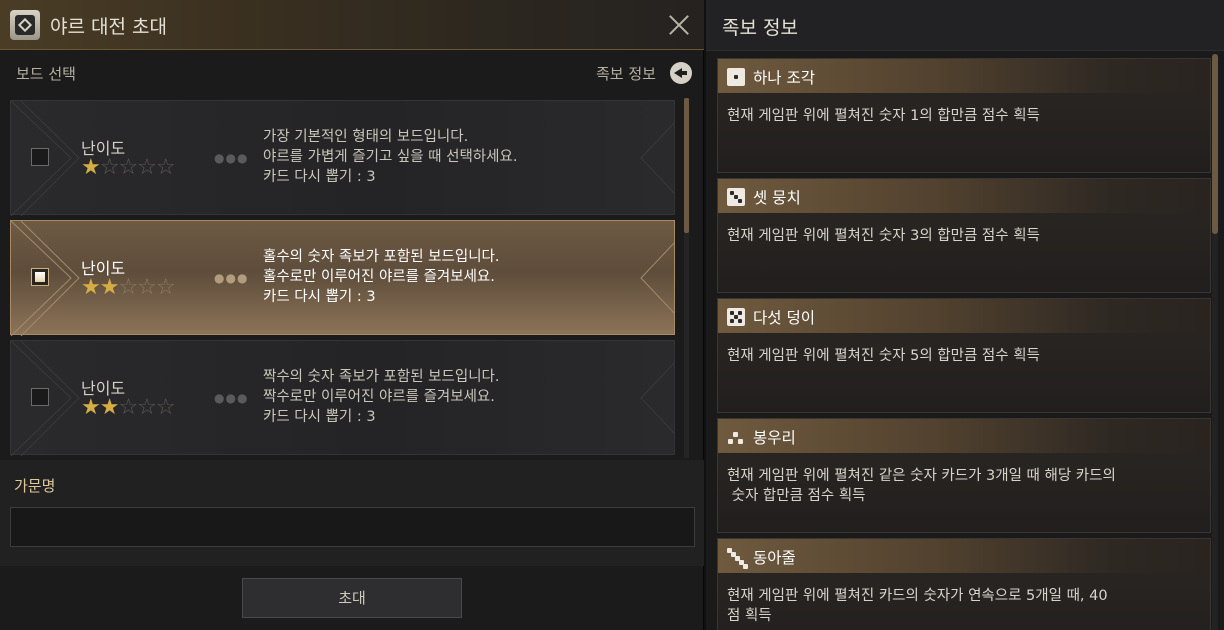 The width and height of the screenshot is (1224, 630). I want to click on difficulty-stars: ★☆☆☆☆, so click(128, 167).